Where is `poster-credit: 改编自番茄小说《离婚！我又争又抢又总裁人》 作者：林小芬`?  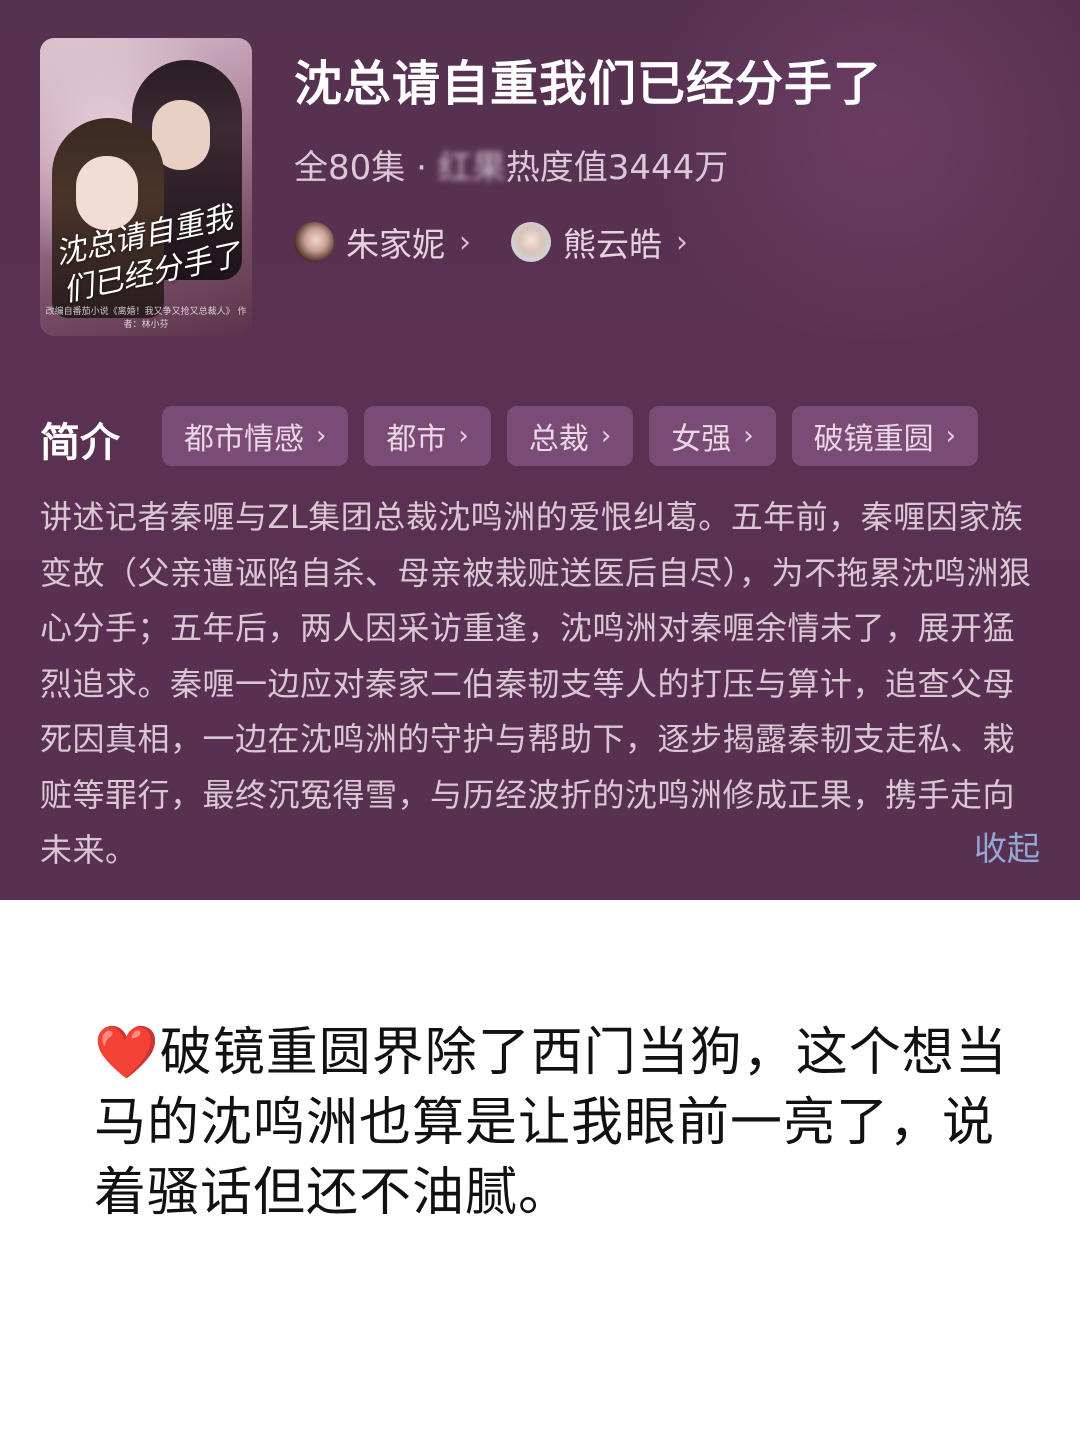 poster-credit: 改编自番茄小说《离婚！我又争又抢又总裁人》 作者：林小芬 is located at coordinates (146, 318).